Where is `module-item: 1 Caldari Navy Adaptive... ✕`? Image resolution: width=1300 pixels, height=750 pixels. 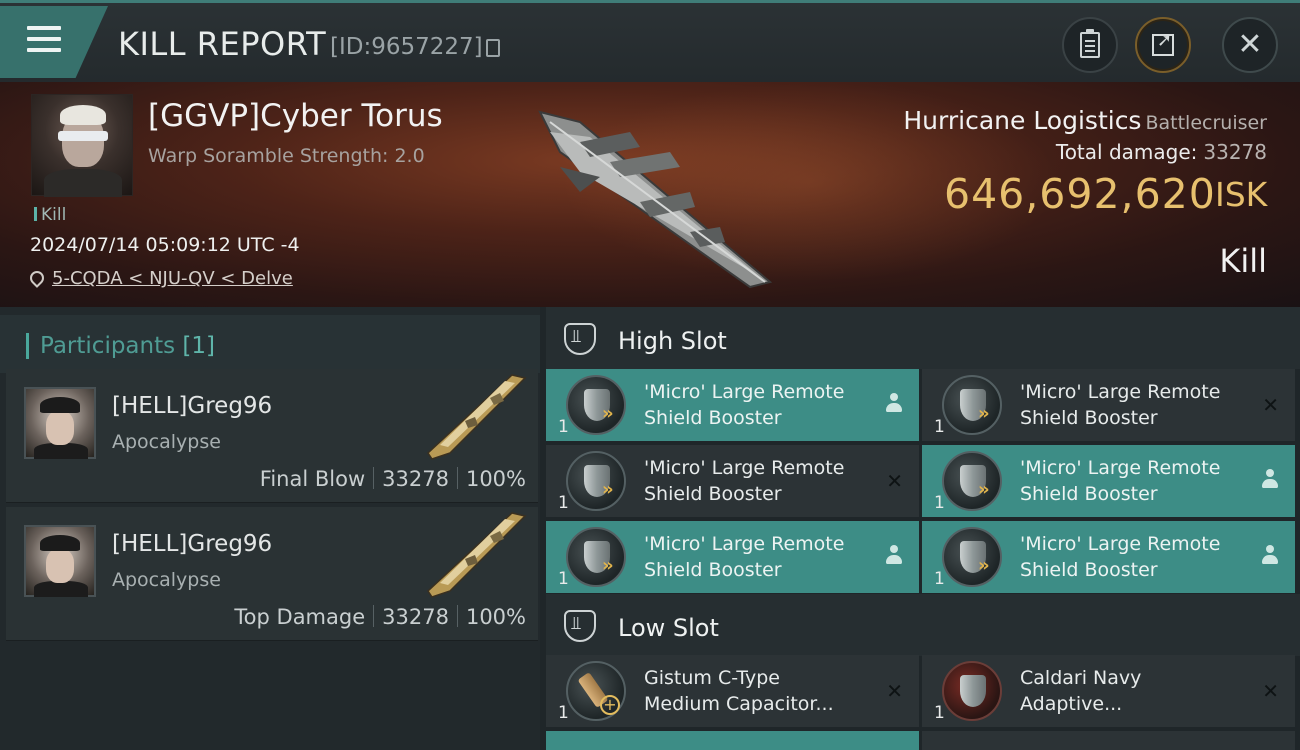
module-item: 1 Caldari Navy Adaptive... ✕ is located at coordinates (1108, 691).